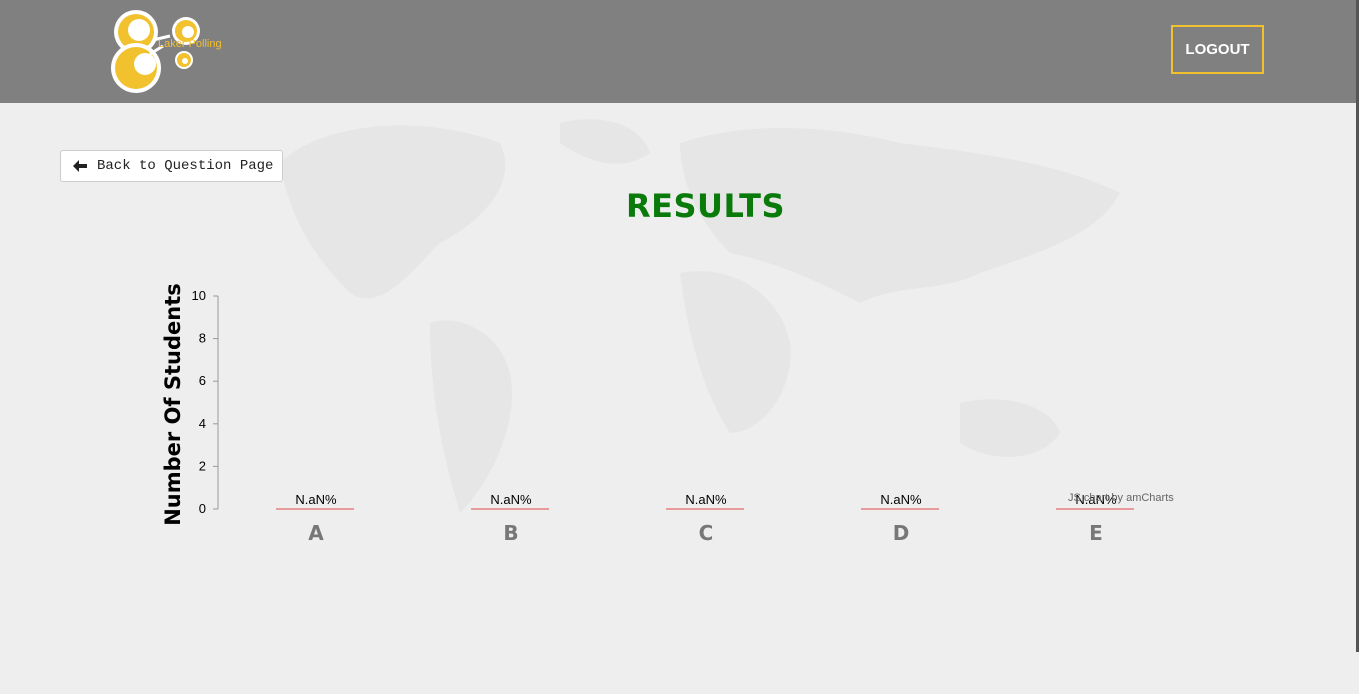 The width and height of the screenshot is (1359, 694). Describe the element at coordinates (199, 295) in the screenshot. I see `y-tick-label: 10` at that location.